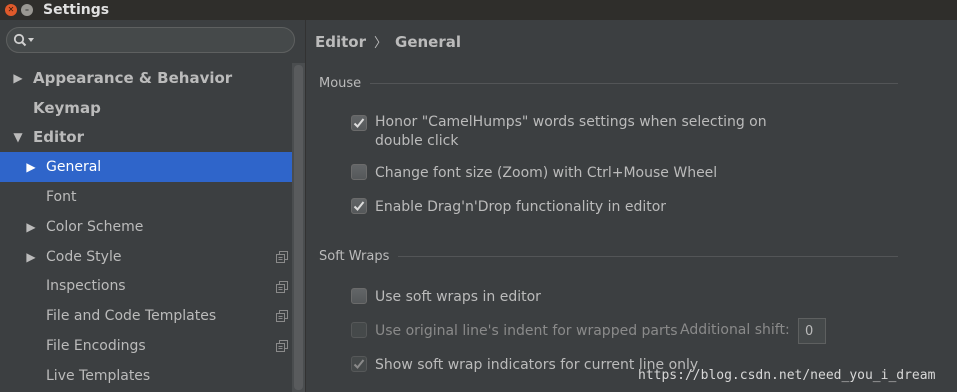  What do you see at coordinates (98, 375) in the screenshot?
I see `tree-item-label: Live Templates` at bounding box center [98, 375].